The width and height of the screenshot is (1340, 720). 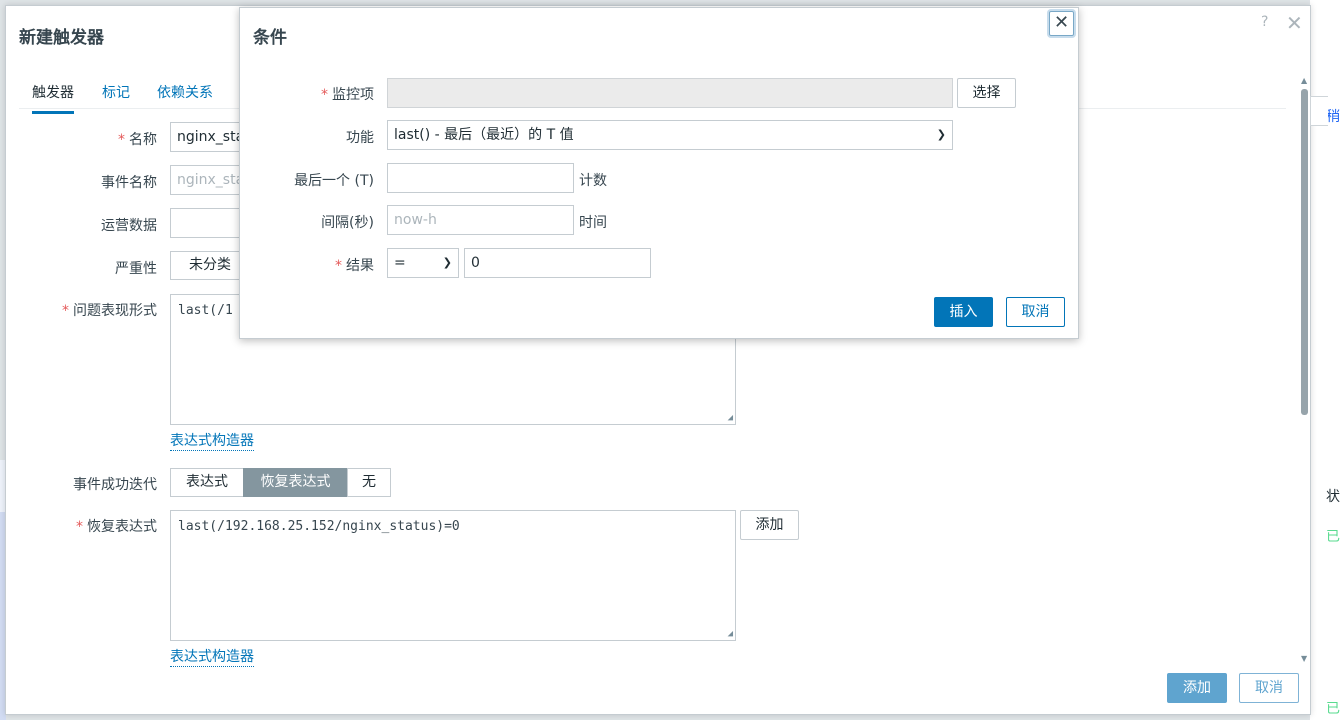 What do you see at coordinates (360, 138) in the screenshot?
I see `function-label: 功能` at bounding box center [360, 138].